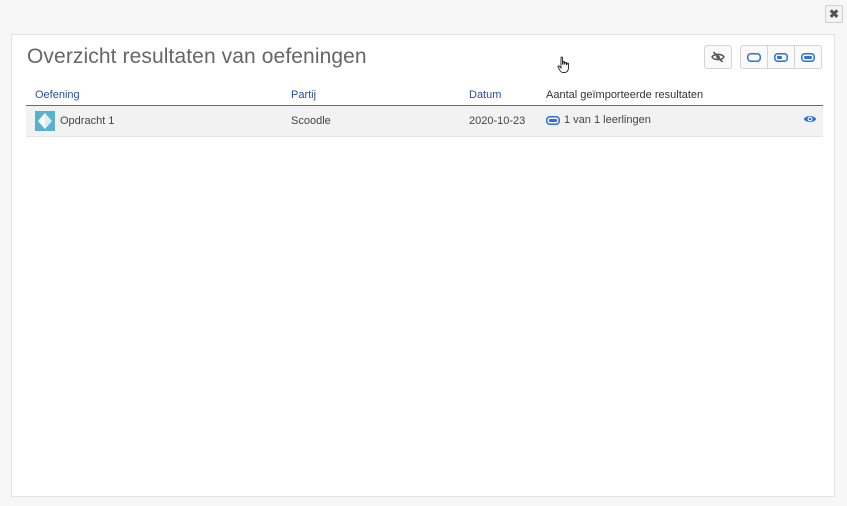  I want to click on column-header-oefening: Oefening, so click(57, 95).